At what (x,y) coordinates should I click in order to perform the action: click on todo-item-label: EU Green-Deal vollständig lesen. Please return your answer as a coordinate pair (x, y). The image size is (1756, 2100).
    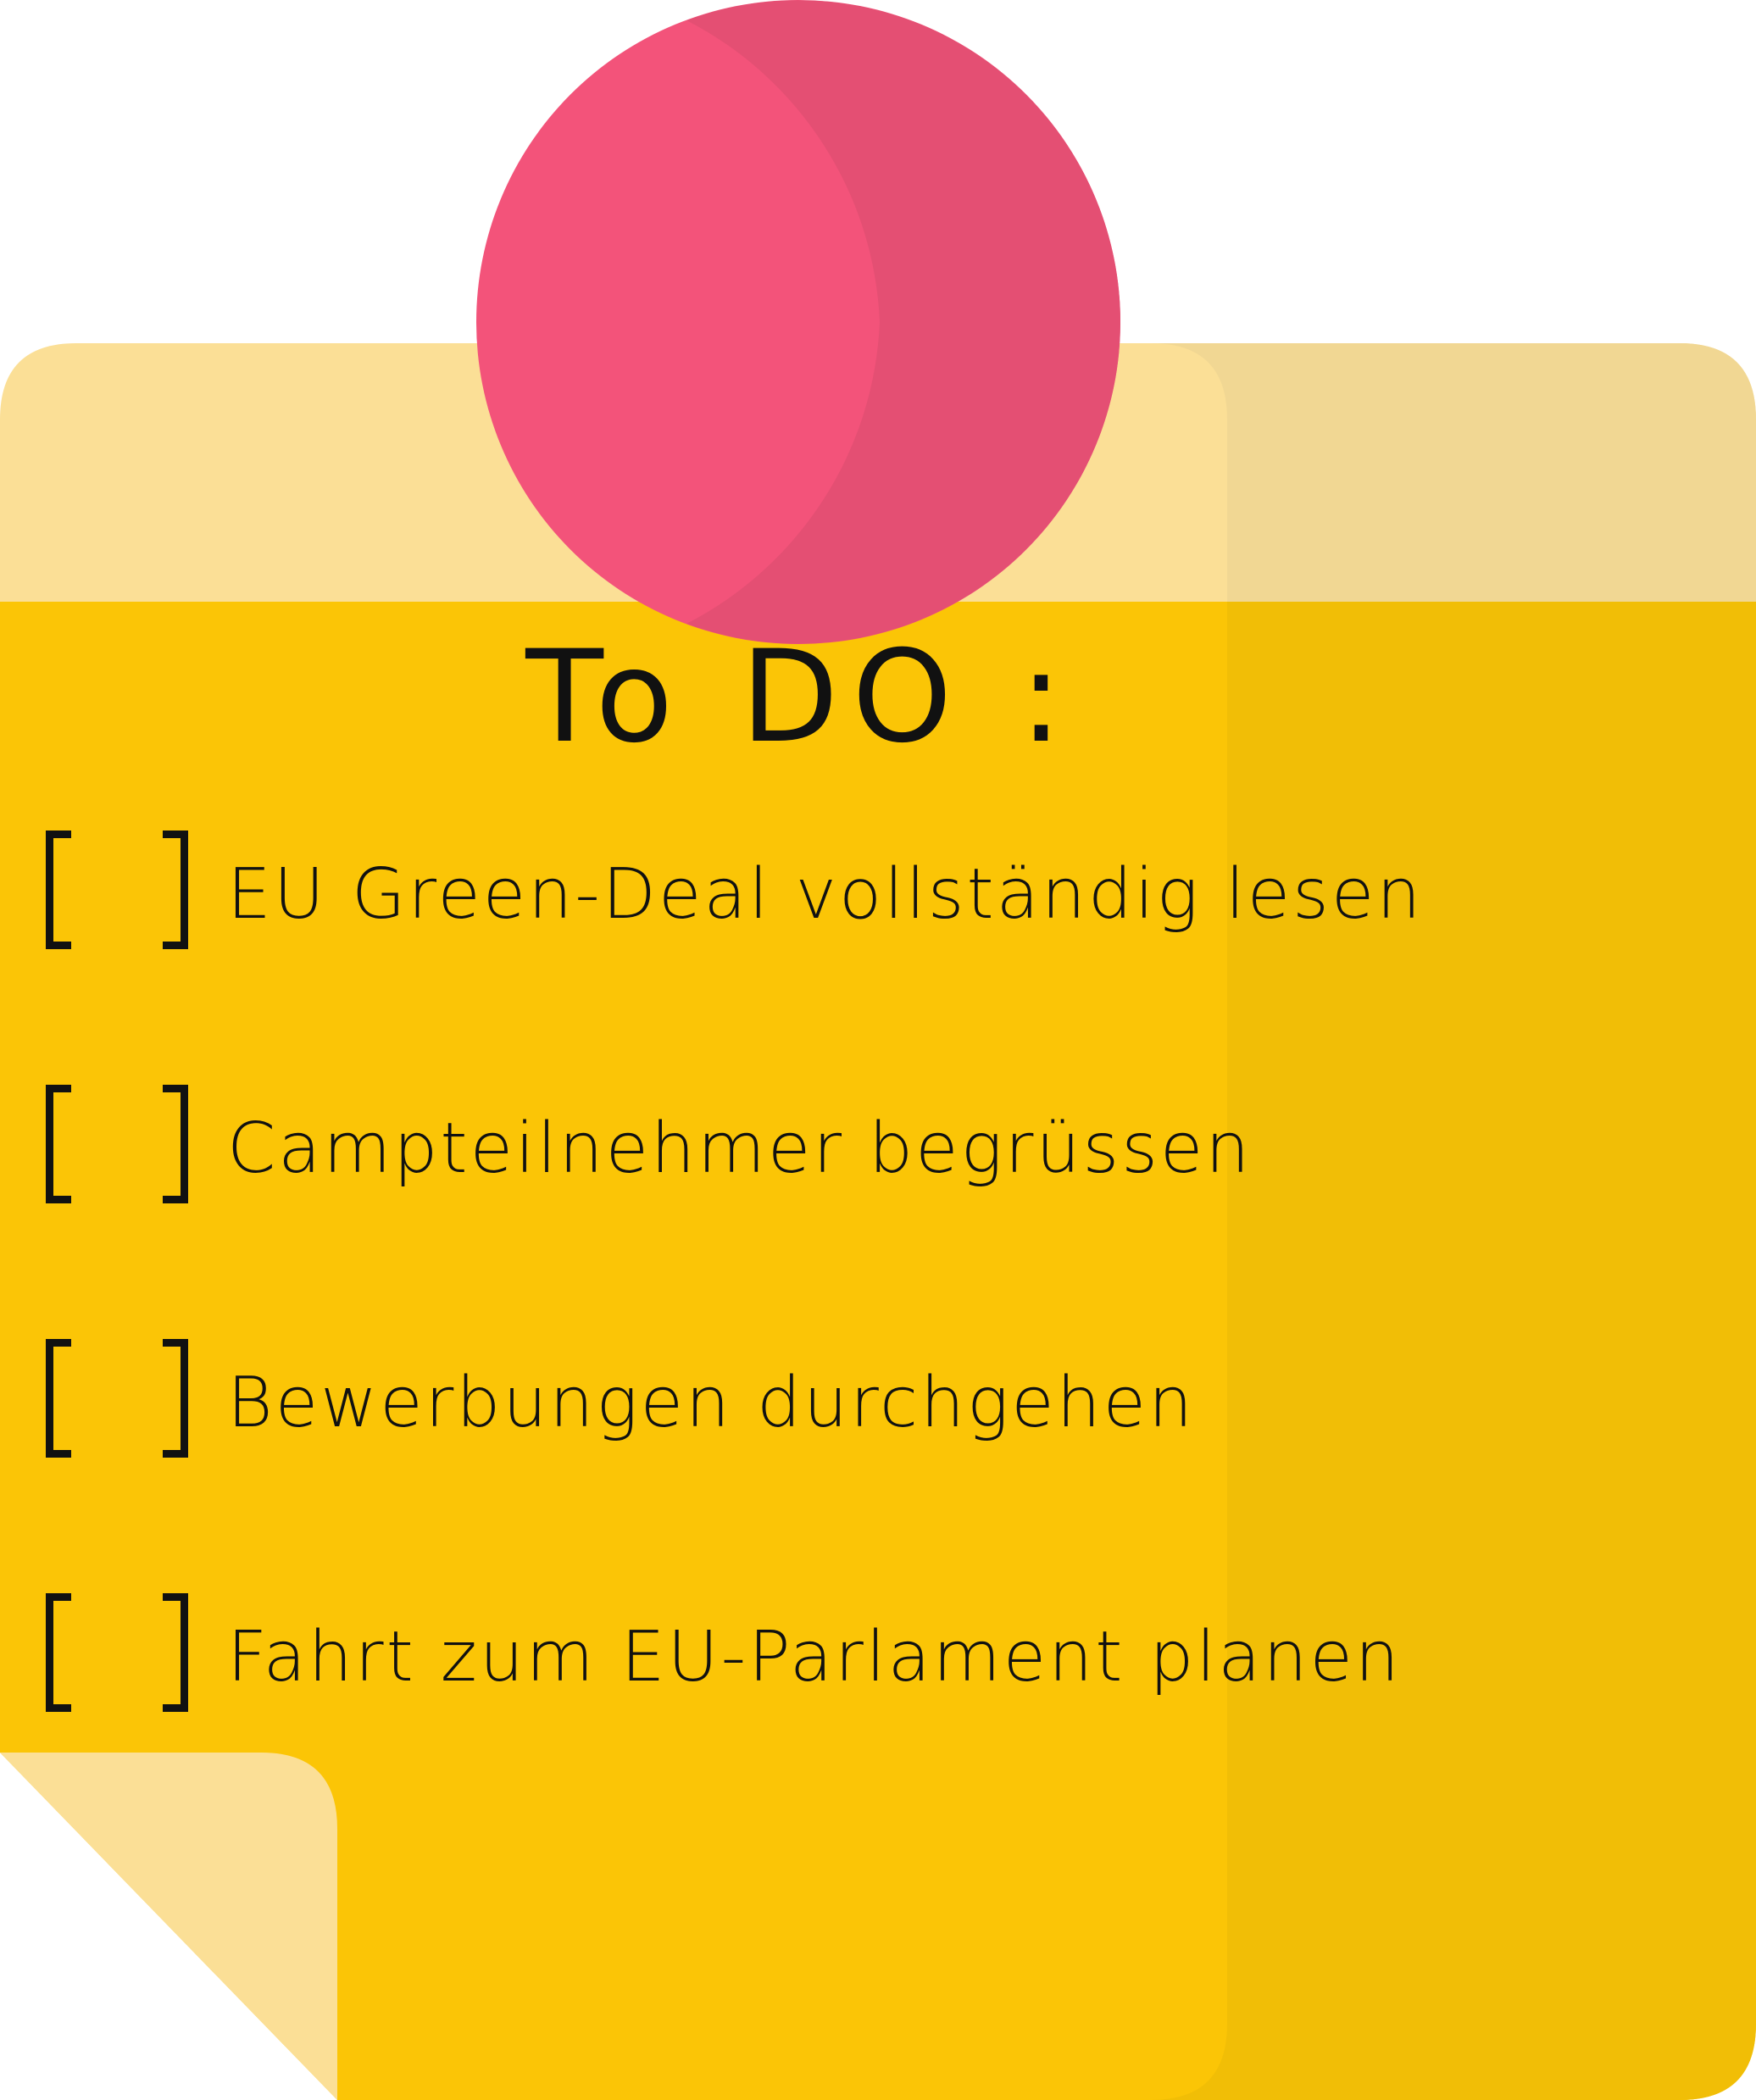
    Looking at the image, I should click on (825, 894).